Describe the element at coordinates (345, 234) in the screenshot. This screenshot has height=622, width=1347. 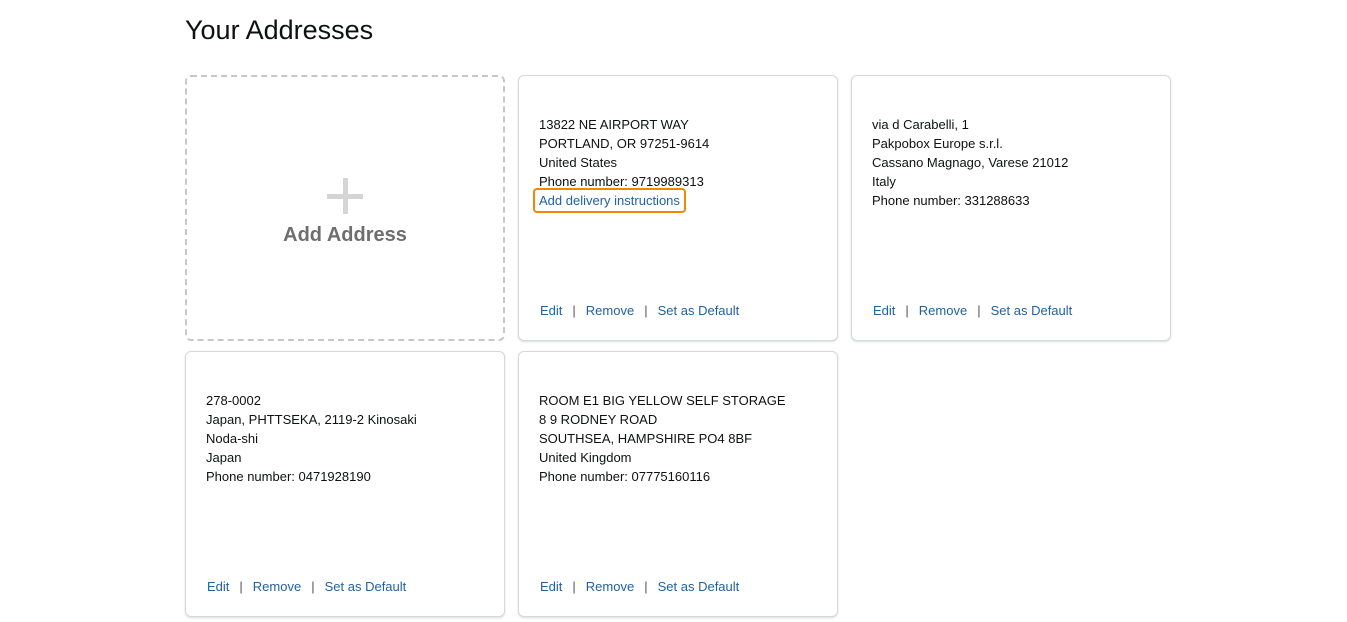
I see `add-address-label: Add Address` at that location.